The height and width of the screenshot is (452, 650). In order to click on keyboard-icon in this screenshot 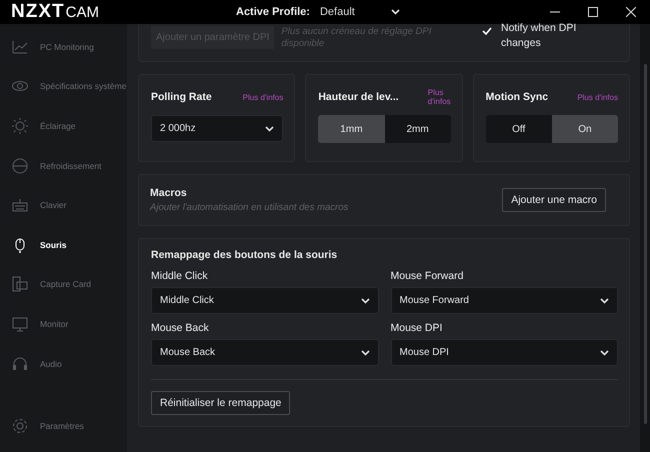, I will do `click(20, 205)`.